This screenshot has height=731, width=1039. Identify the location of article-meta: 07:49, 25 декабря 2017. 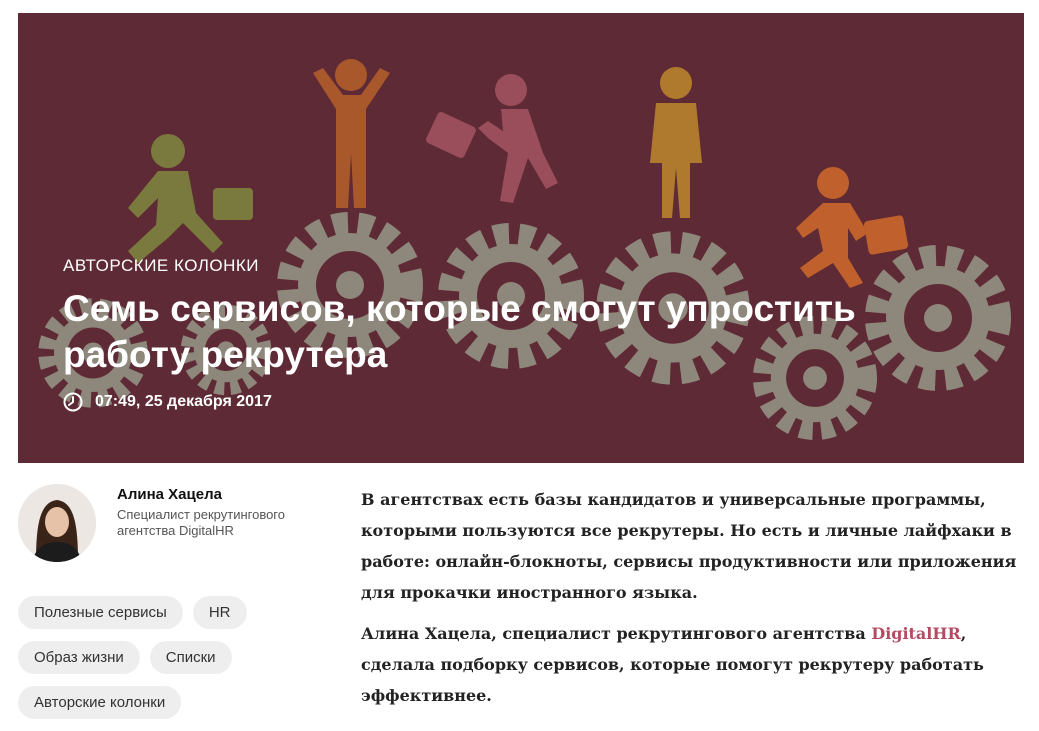
(513, 402).